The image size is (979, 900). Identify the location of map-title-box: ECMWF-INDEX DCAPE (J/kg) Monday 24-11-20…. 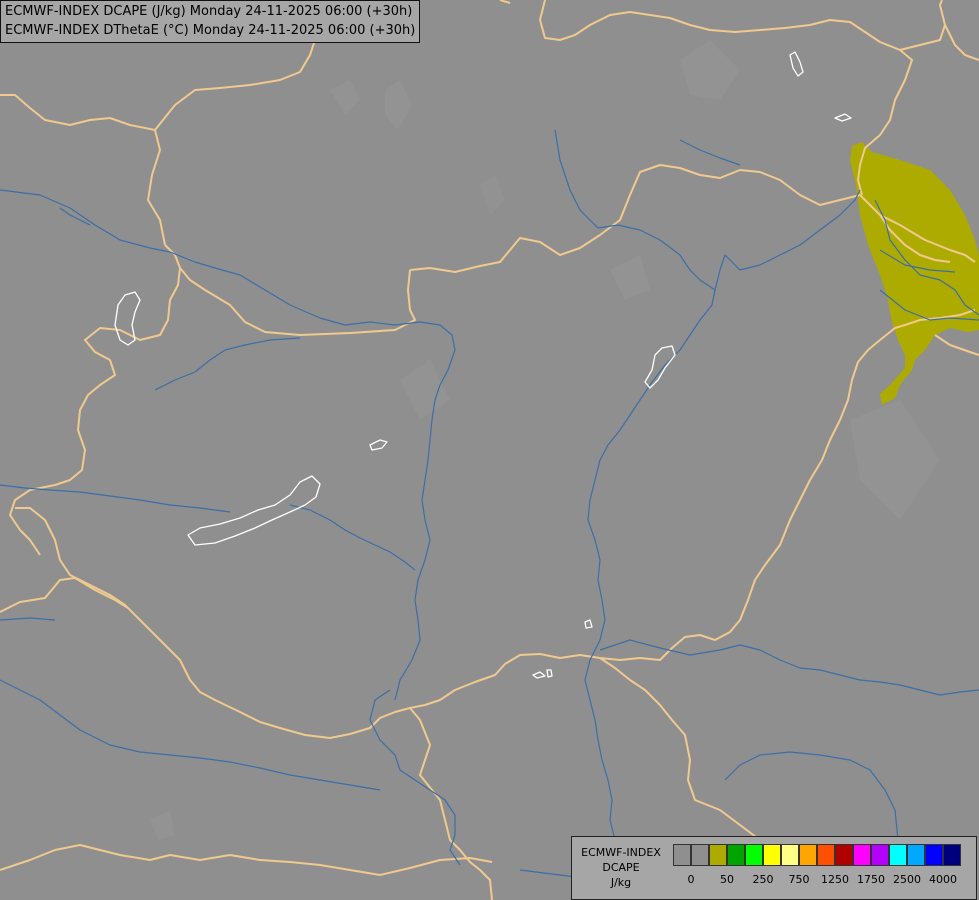
(210, 21).